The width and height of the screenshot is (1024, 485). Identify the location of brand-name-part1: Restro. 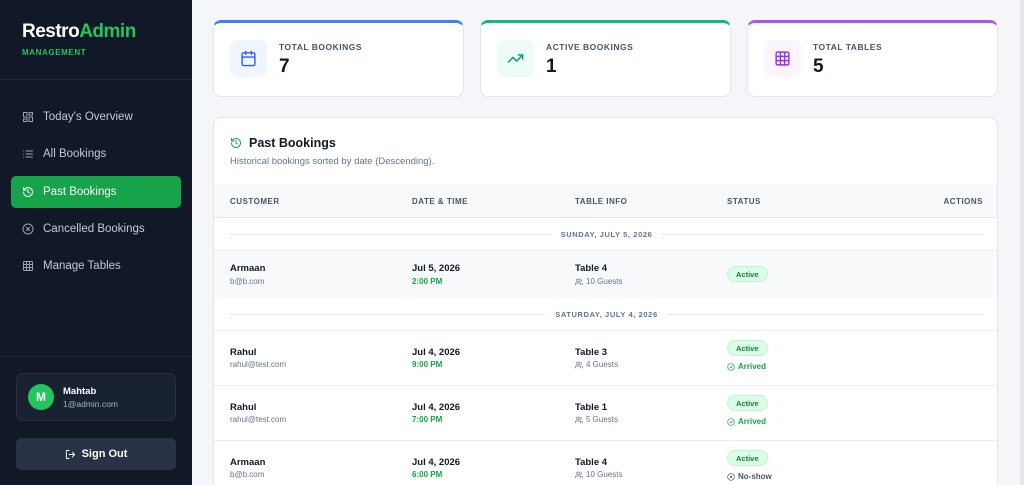
(51, 31).